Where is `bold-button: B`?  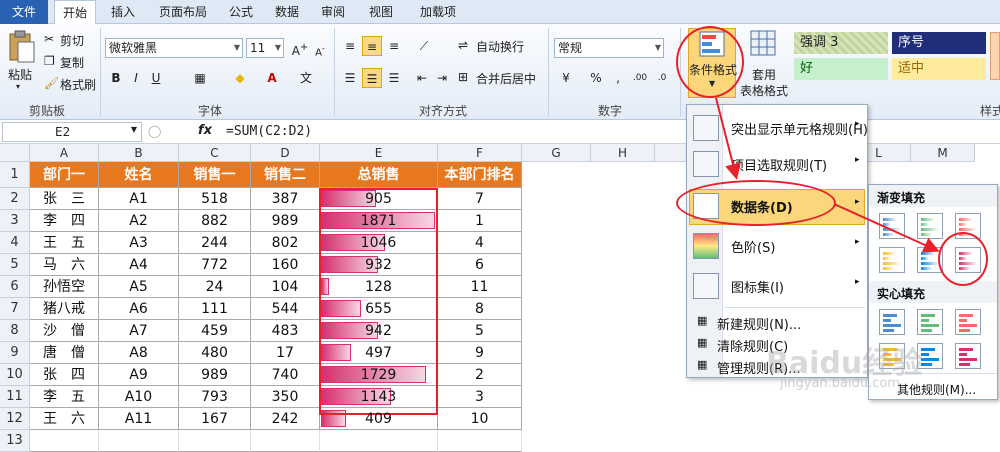 bold-button: B is located at coordinates (116, 78).